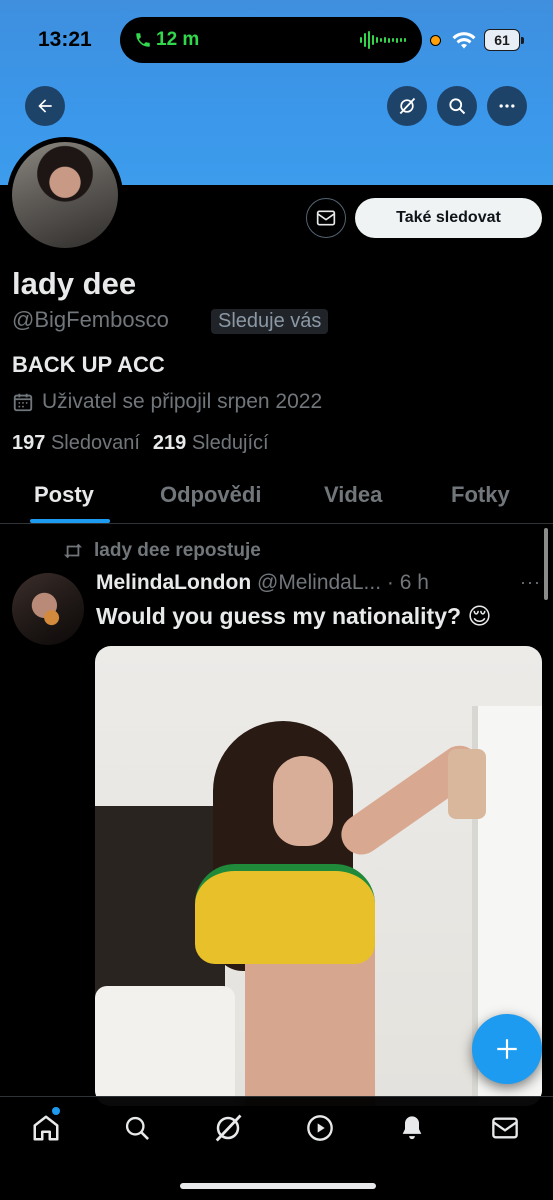  I want to click on messages-icon, so click(505, 1128).